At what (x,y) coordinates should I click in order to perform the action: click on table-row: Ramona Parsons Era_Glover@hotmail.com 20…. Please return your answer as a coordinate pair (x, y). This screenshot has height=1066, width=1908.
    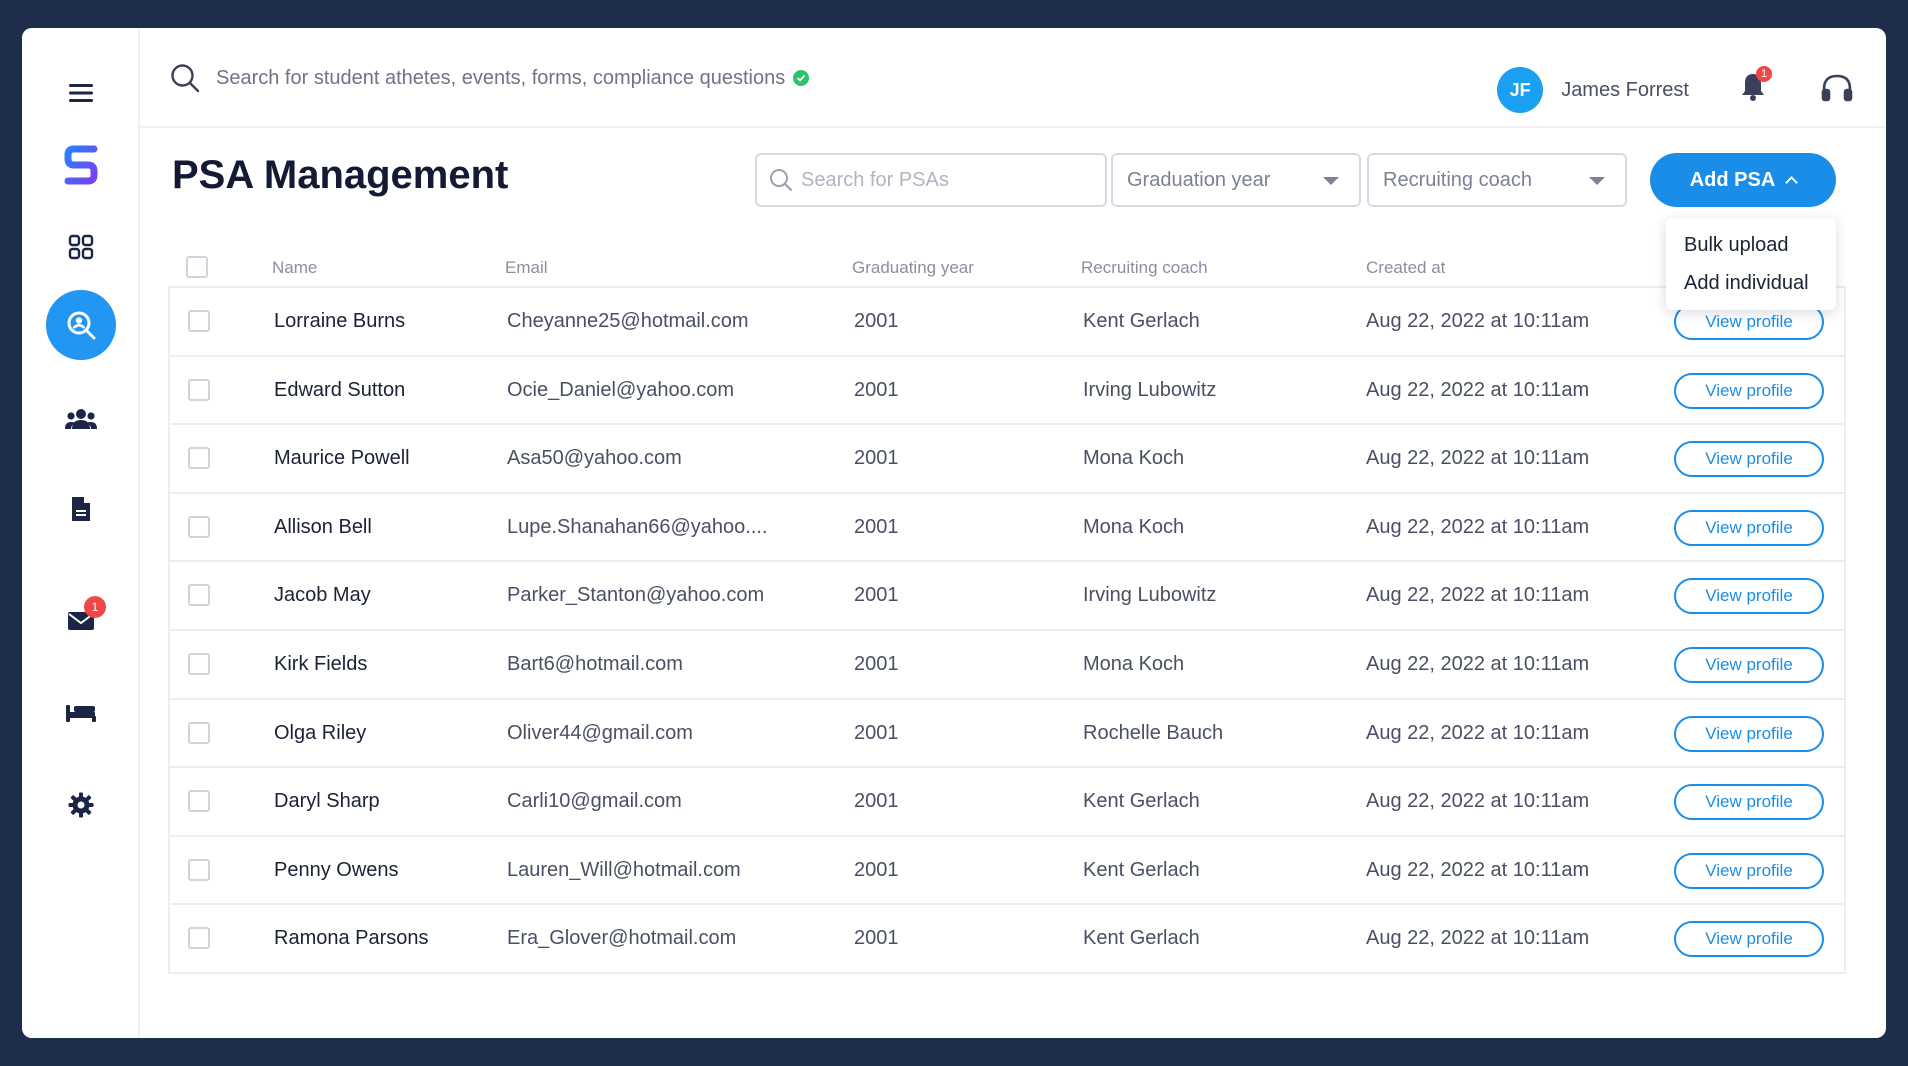
    Looking at the image, I should click on (1007, 939).